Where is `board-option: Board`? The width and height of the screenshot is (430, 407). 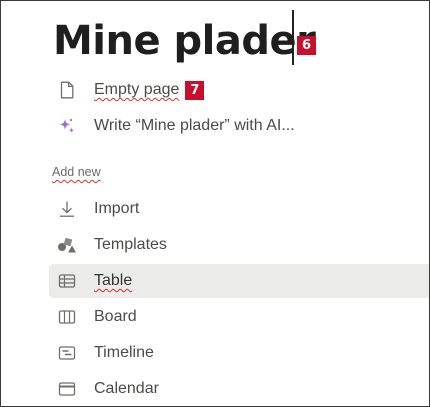 board-option: Board is located at coordinates (239, 317).